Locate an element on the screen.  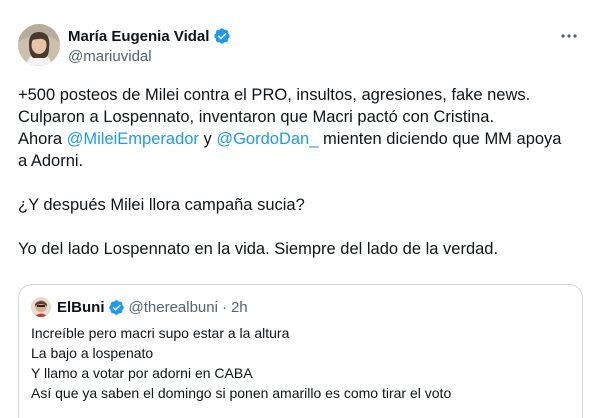
tweet-line: ¿Y después Milei llora campaña sucia? is located at coordinates (161, 205).